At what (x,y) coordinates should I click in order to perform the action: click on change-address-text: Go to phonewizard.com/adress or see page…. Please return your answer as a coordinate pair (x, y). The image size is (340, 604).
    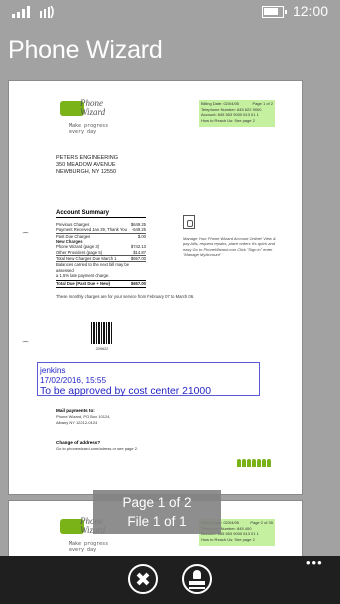
    Looking at the image, I should click on (97, 448).